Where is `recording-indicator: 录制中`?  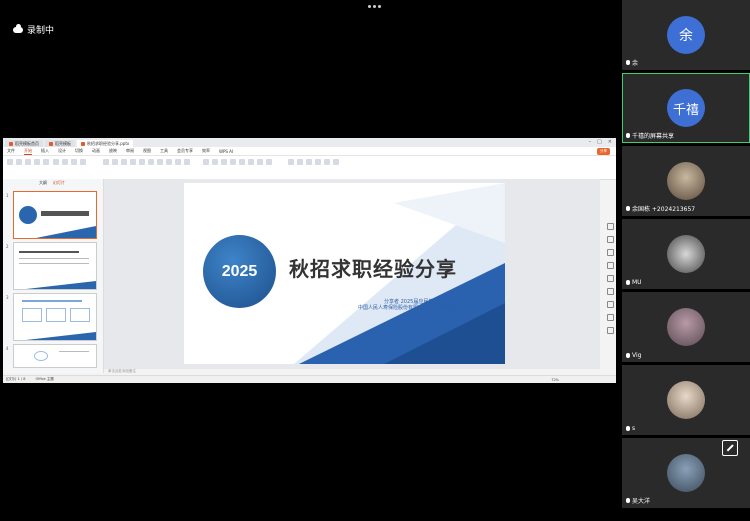 recording-indicator: 录制中 is located at coordinates (33, 29).